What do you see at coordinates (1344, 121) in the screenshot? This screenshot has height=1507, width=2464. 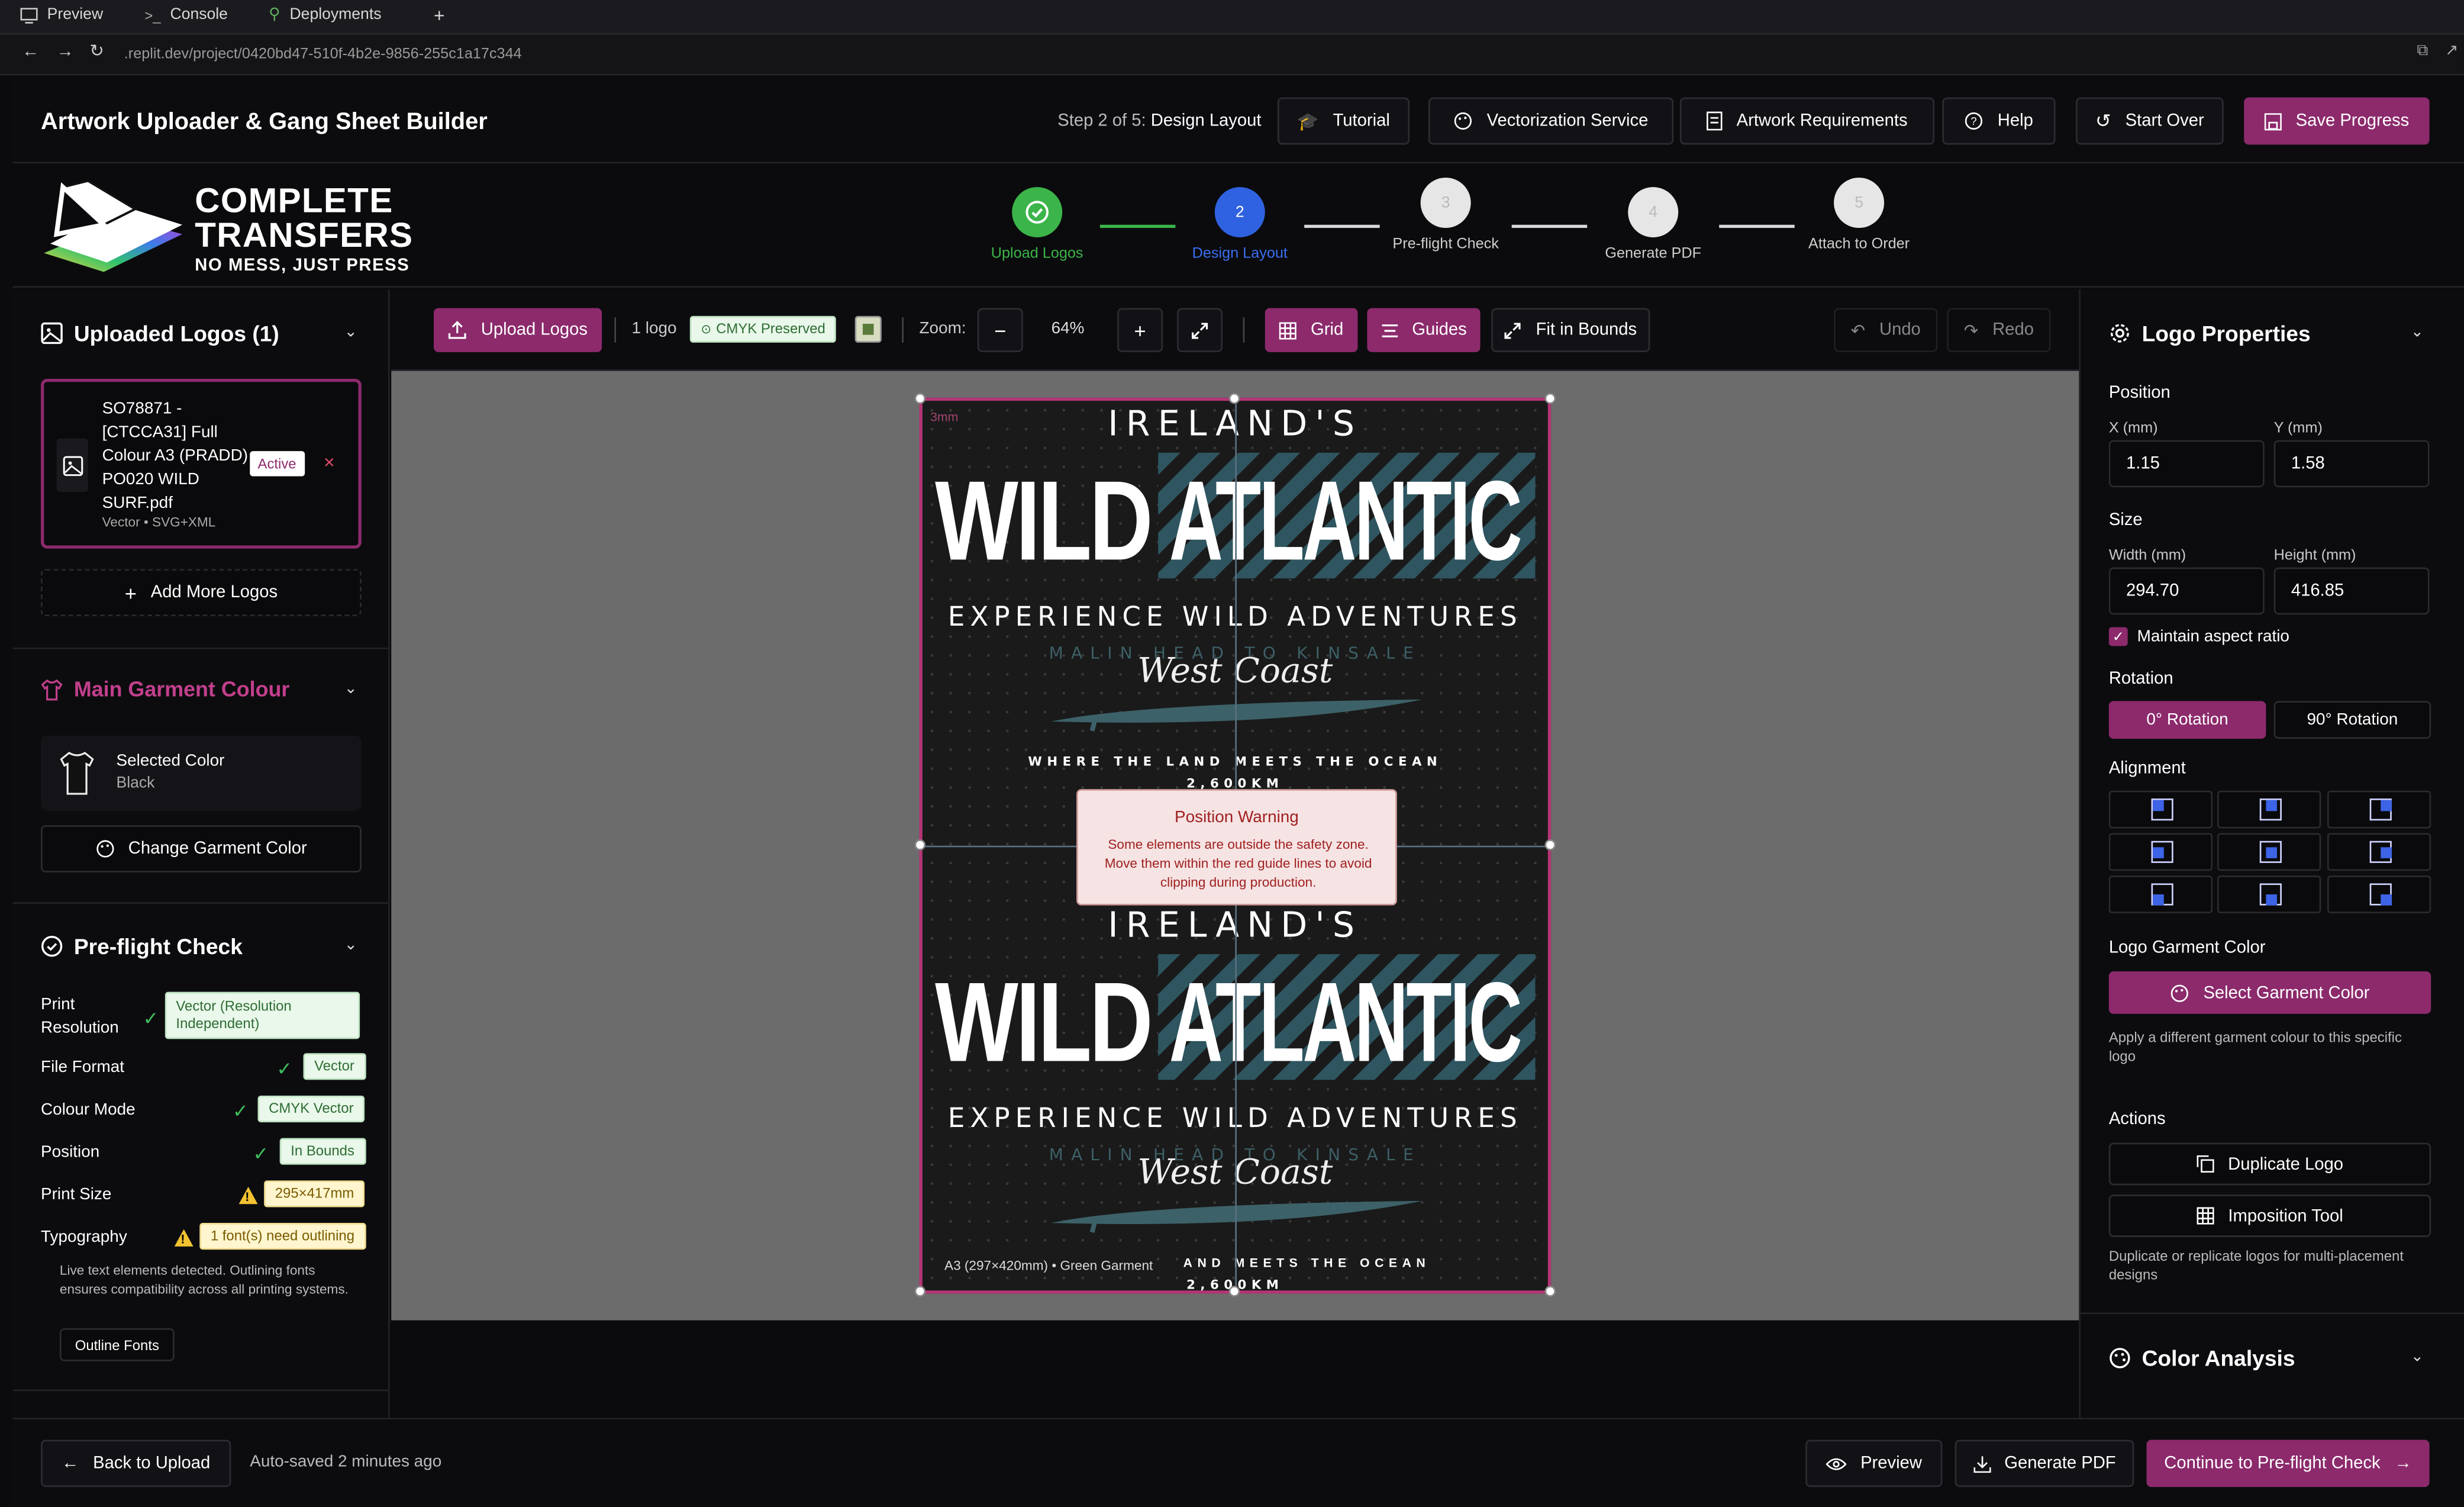 I see `tutorial-button: 🎓 Tutorial` at bounding box center [1344, 121].